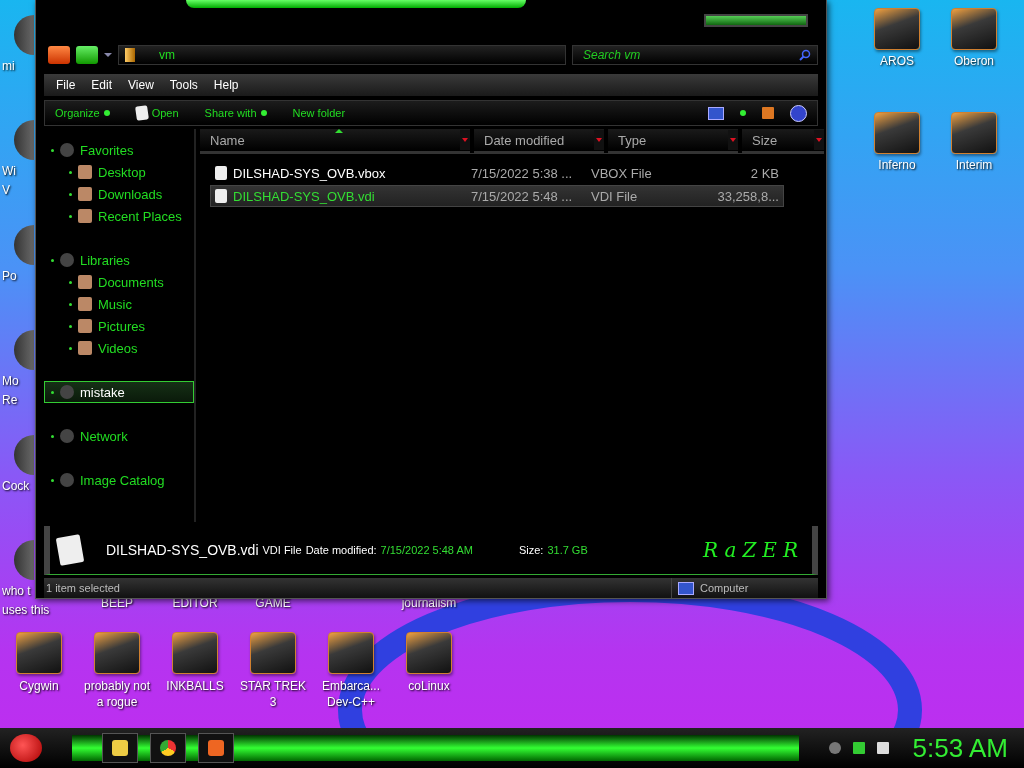 Image resolution: width=1024 pixels, height=768 pixels. Describe the element at coordinates (87, 55) in the screenshot. I see `forward-button` at that location.